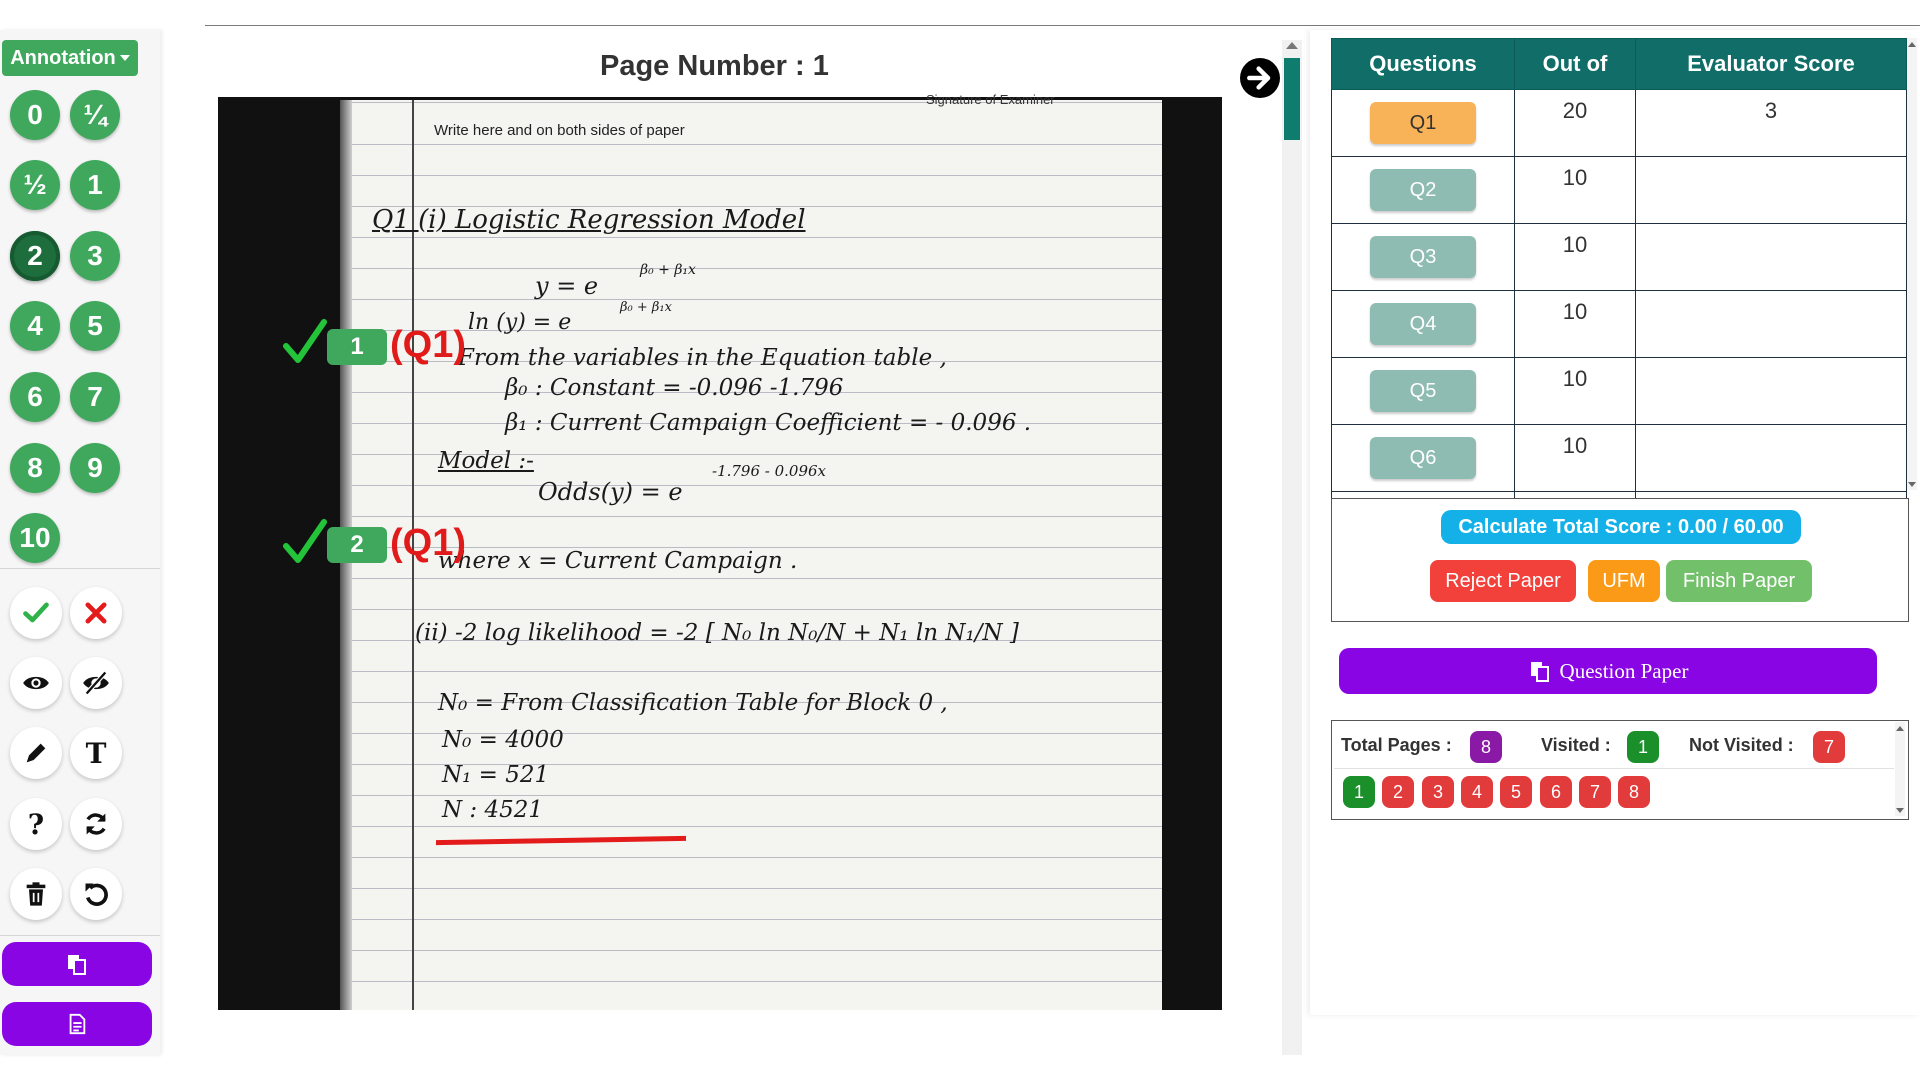  Describe the element at coordinates (1292, 547) in the screenshot. I see `viewer-scrollbar` at that location.